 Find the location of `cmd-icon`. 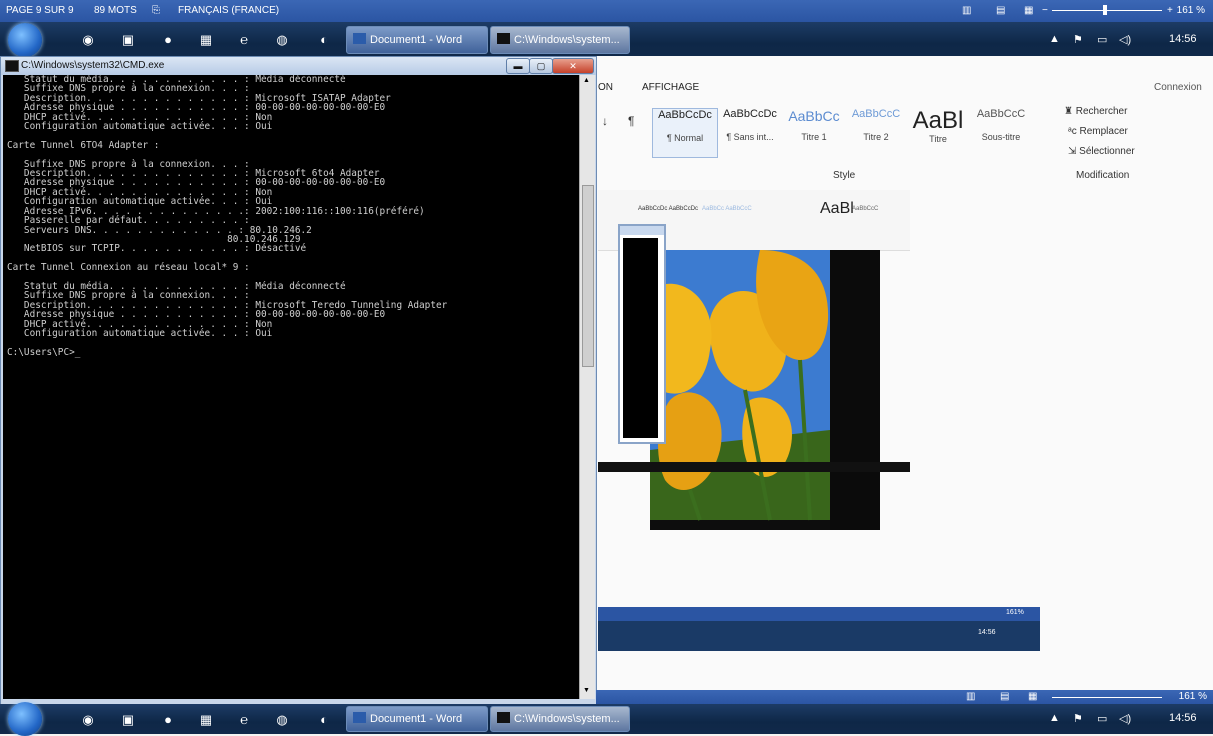

cmd-icon is located at coordinates (503, 717).